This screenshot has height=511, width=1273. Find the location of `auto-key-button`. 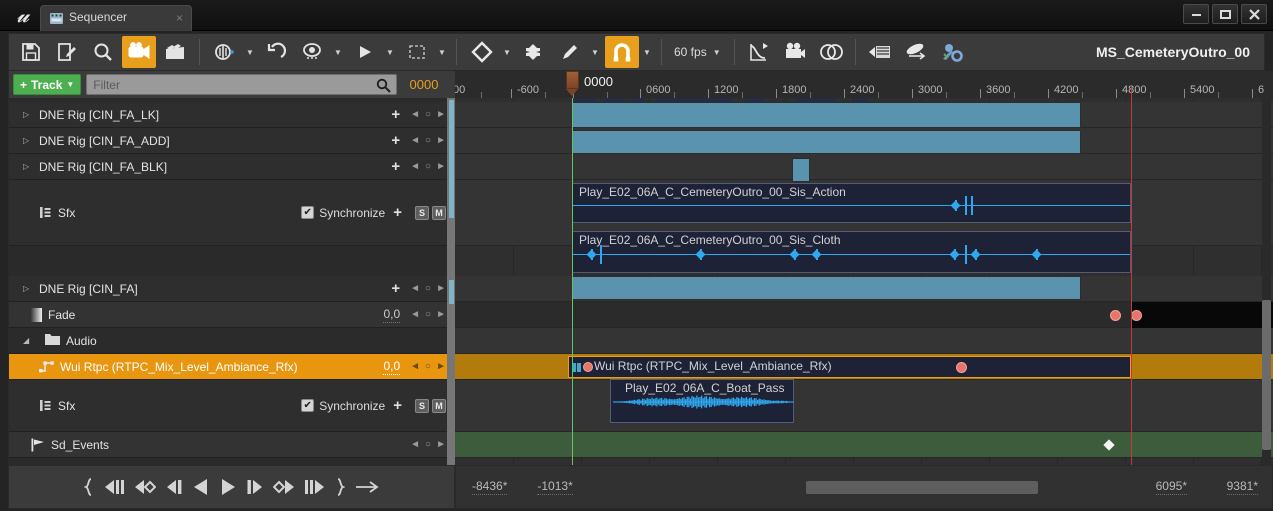

auto-key-button is located at coordinates (570, 52).